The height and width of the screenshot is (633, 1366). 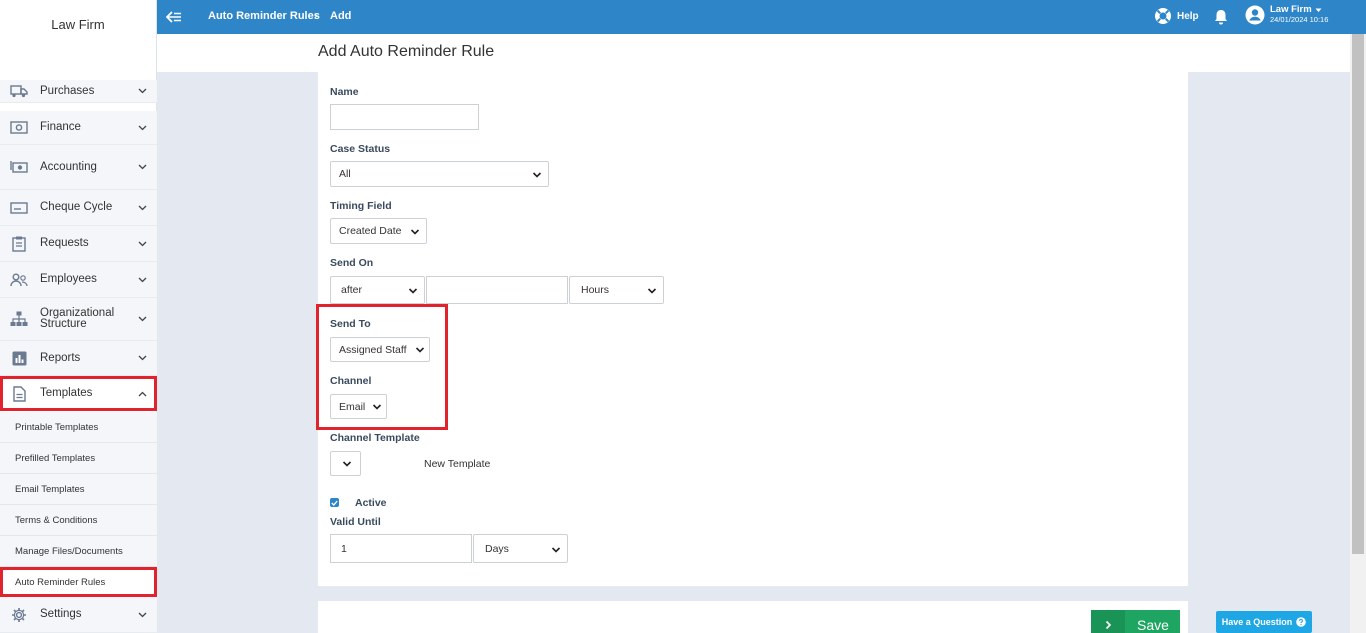 What do you see at coordinates (1291, 9) in the screenshot?
I see `user-name: Law Firm` at bounding box center [1291, 9].